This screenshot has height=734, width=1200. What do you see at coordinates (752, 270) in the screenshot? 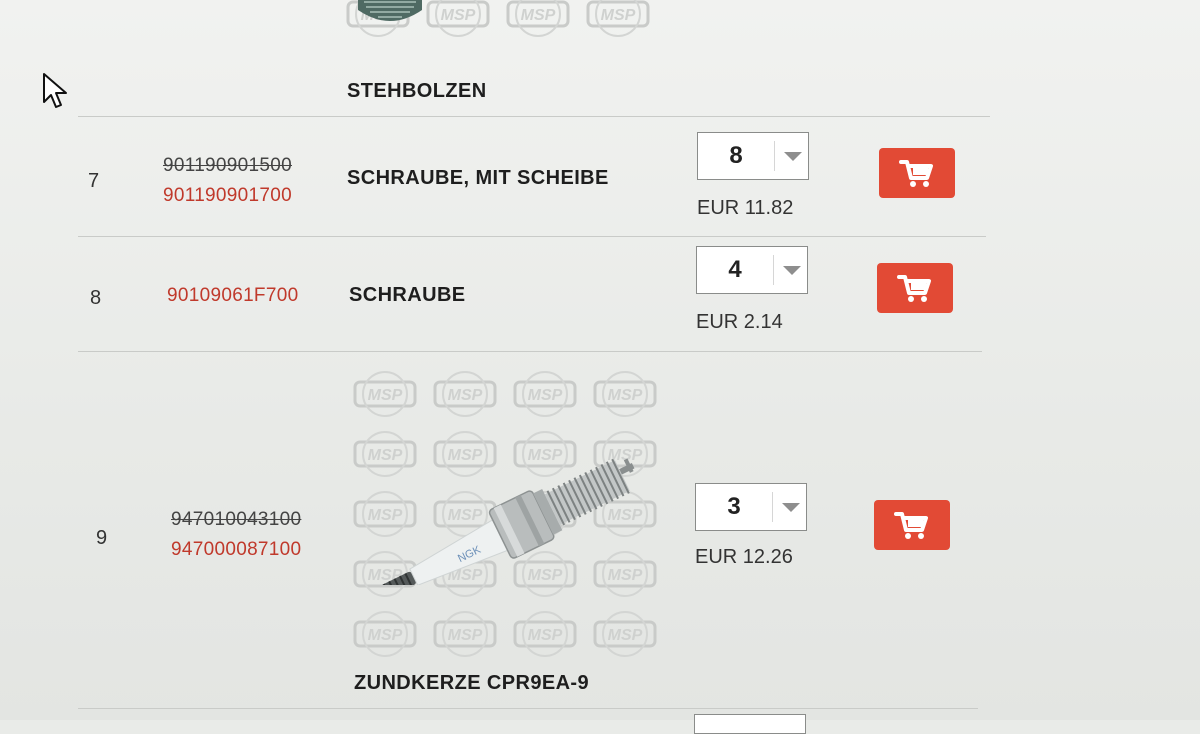
I see `quantity-select: 4` at bounding box center [752, 270].